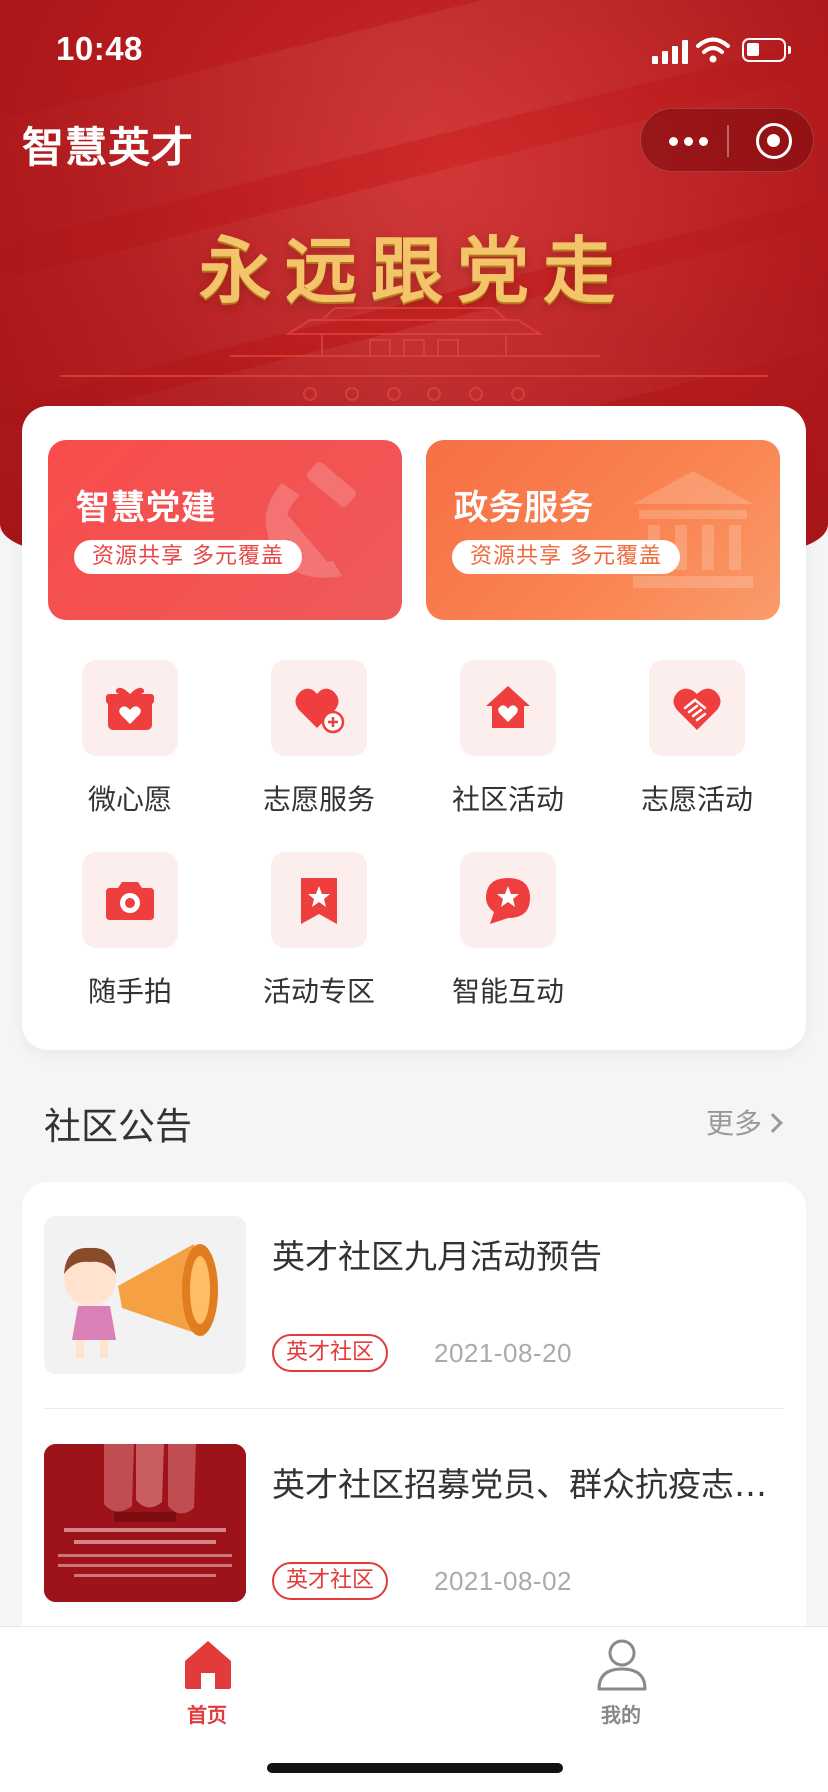 The height and width of the screenshot is (1792, 828). What do you see at coordinates (622, 1665) in the screenshot?
I see `user-icon` at bounding box center [622, 1665].